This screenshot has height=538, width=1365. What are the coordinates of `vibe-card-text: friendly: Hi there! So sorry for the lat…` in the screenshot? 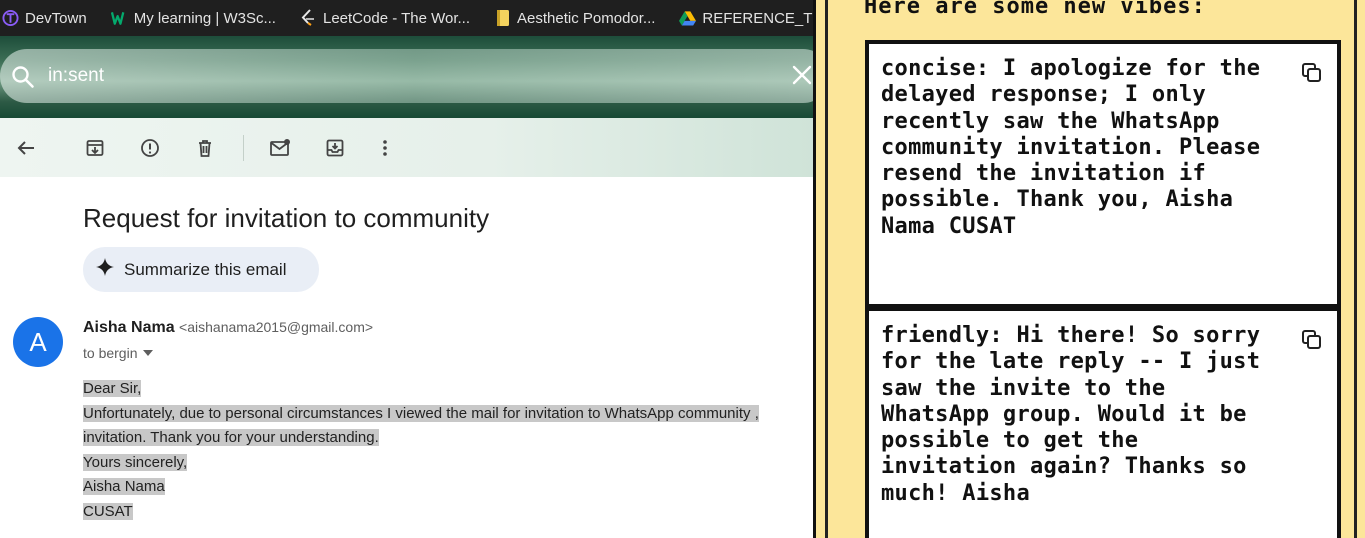 It's located at (1081, 415).